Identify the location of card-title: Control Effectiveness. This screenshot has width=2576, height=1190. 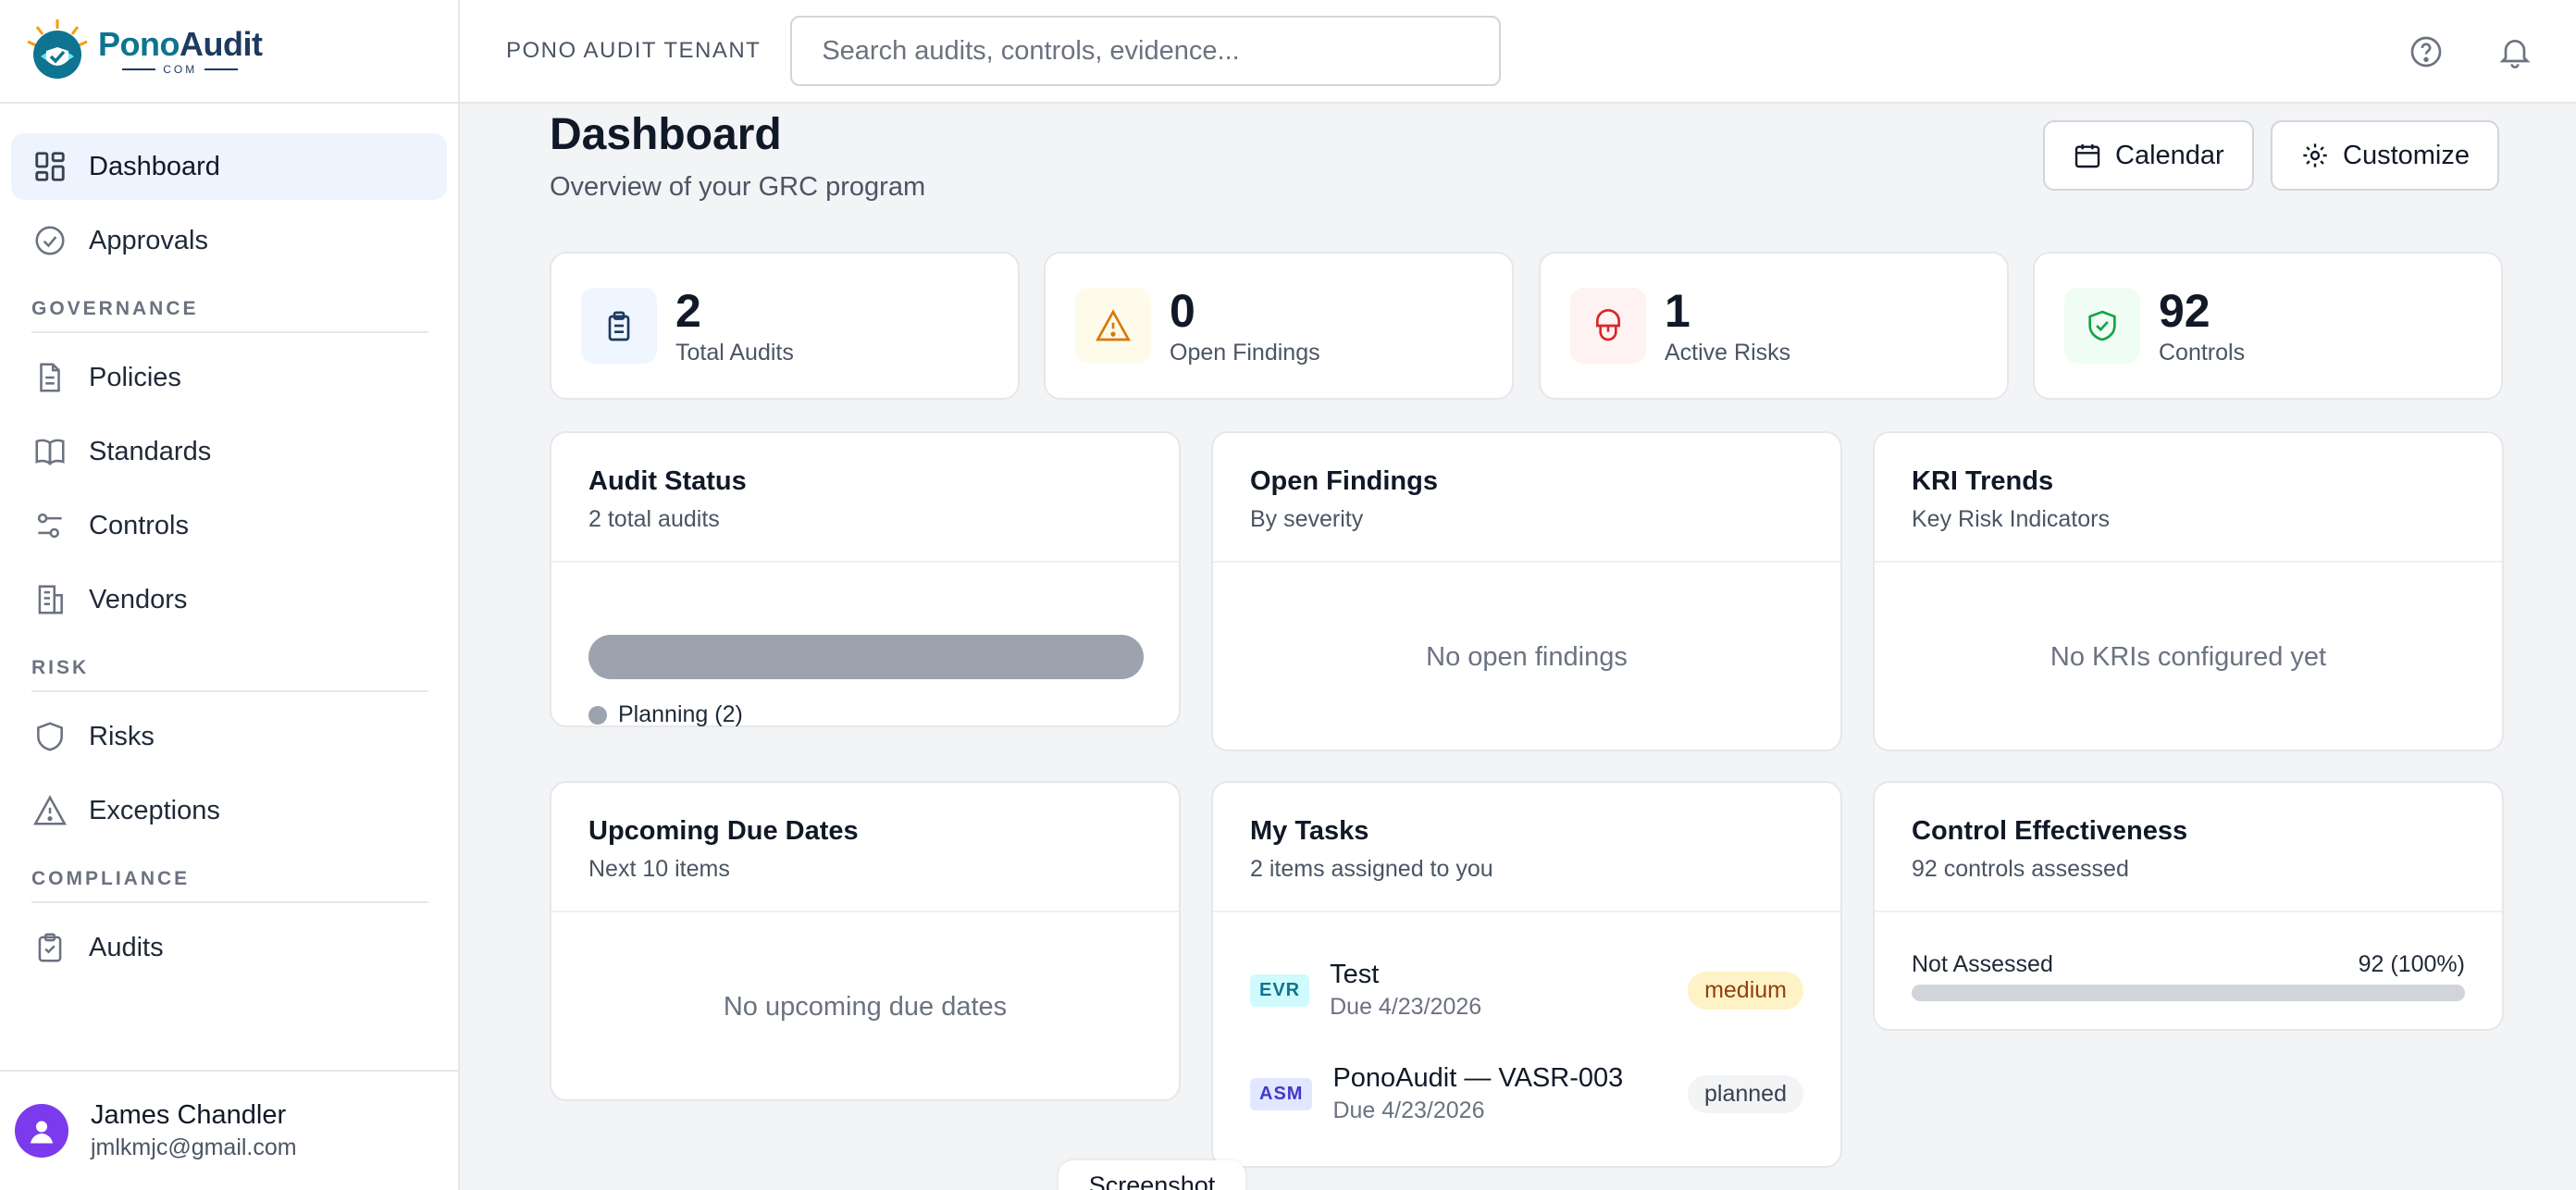
(2050, 831).